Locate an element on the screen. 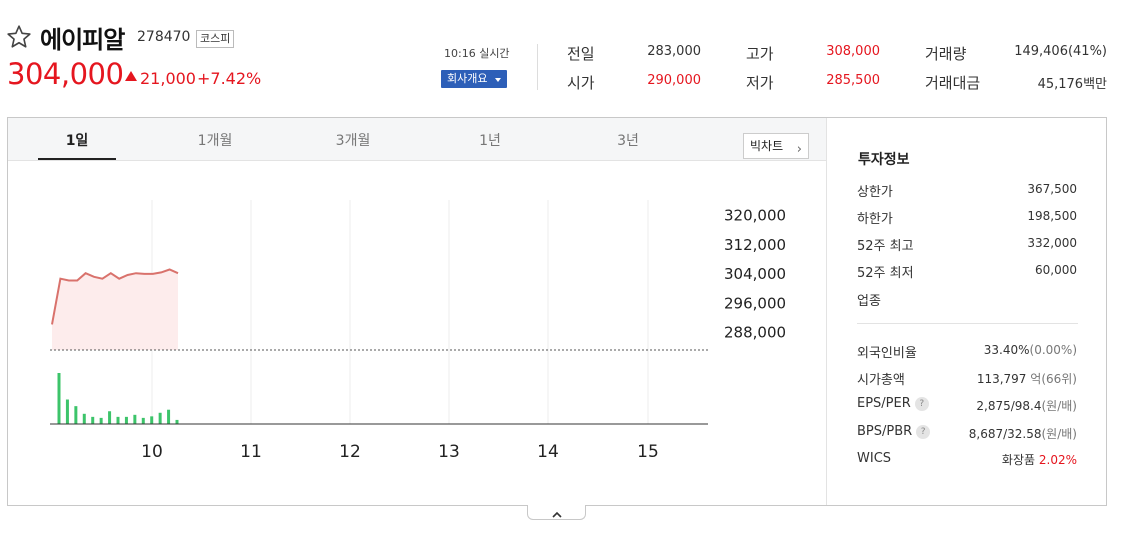 The image size is (1134, 533). high-52w-value: 332,000 is located at coordinates (1052, 243).